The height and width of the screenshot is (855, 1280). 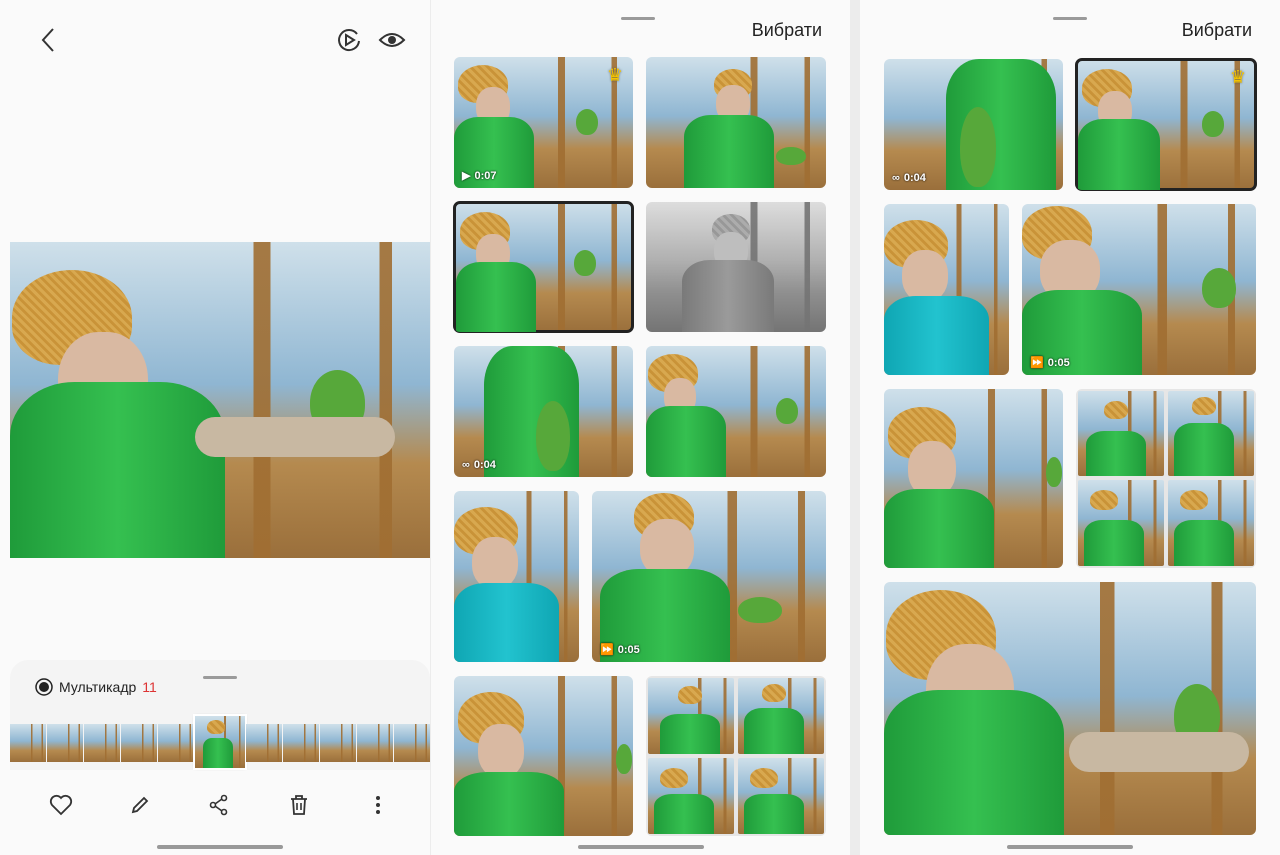 I want to click on multiframe-sheet: Мультикадр 11, so click(x=220, y=715).